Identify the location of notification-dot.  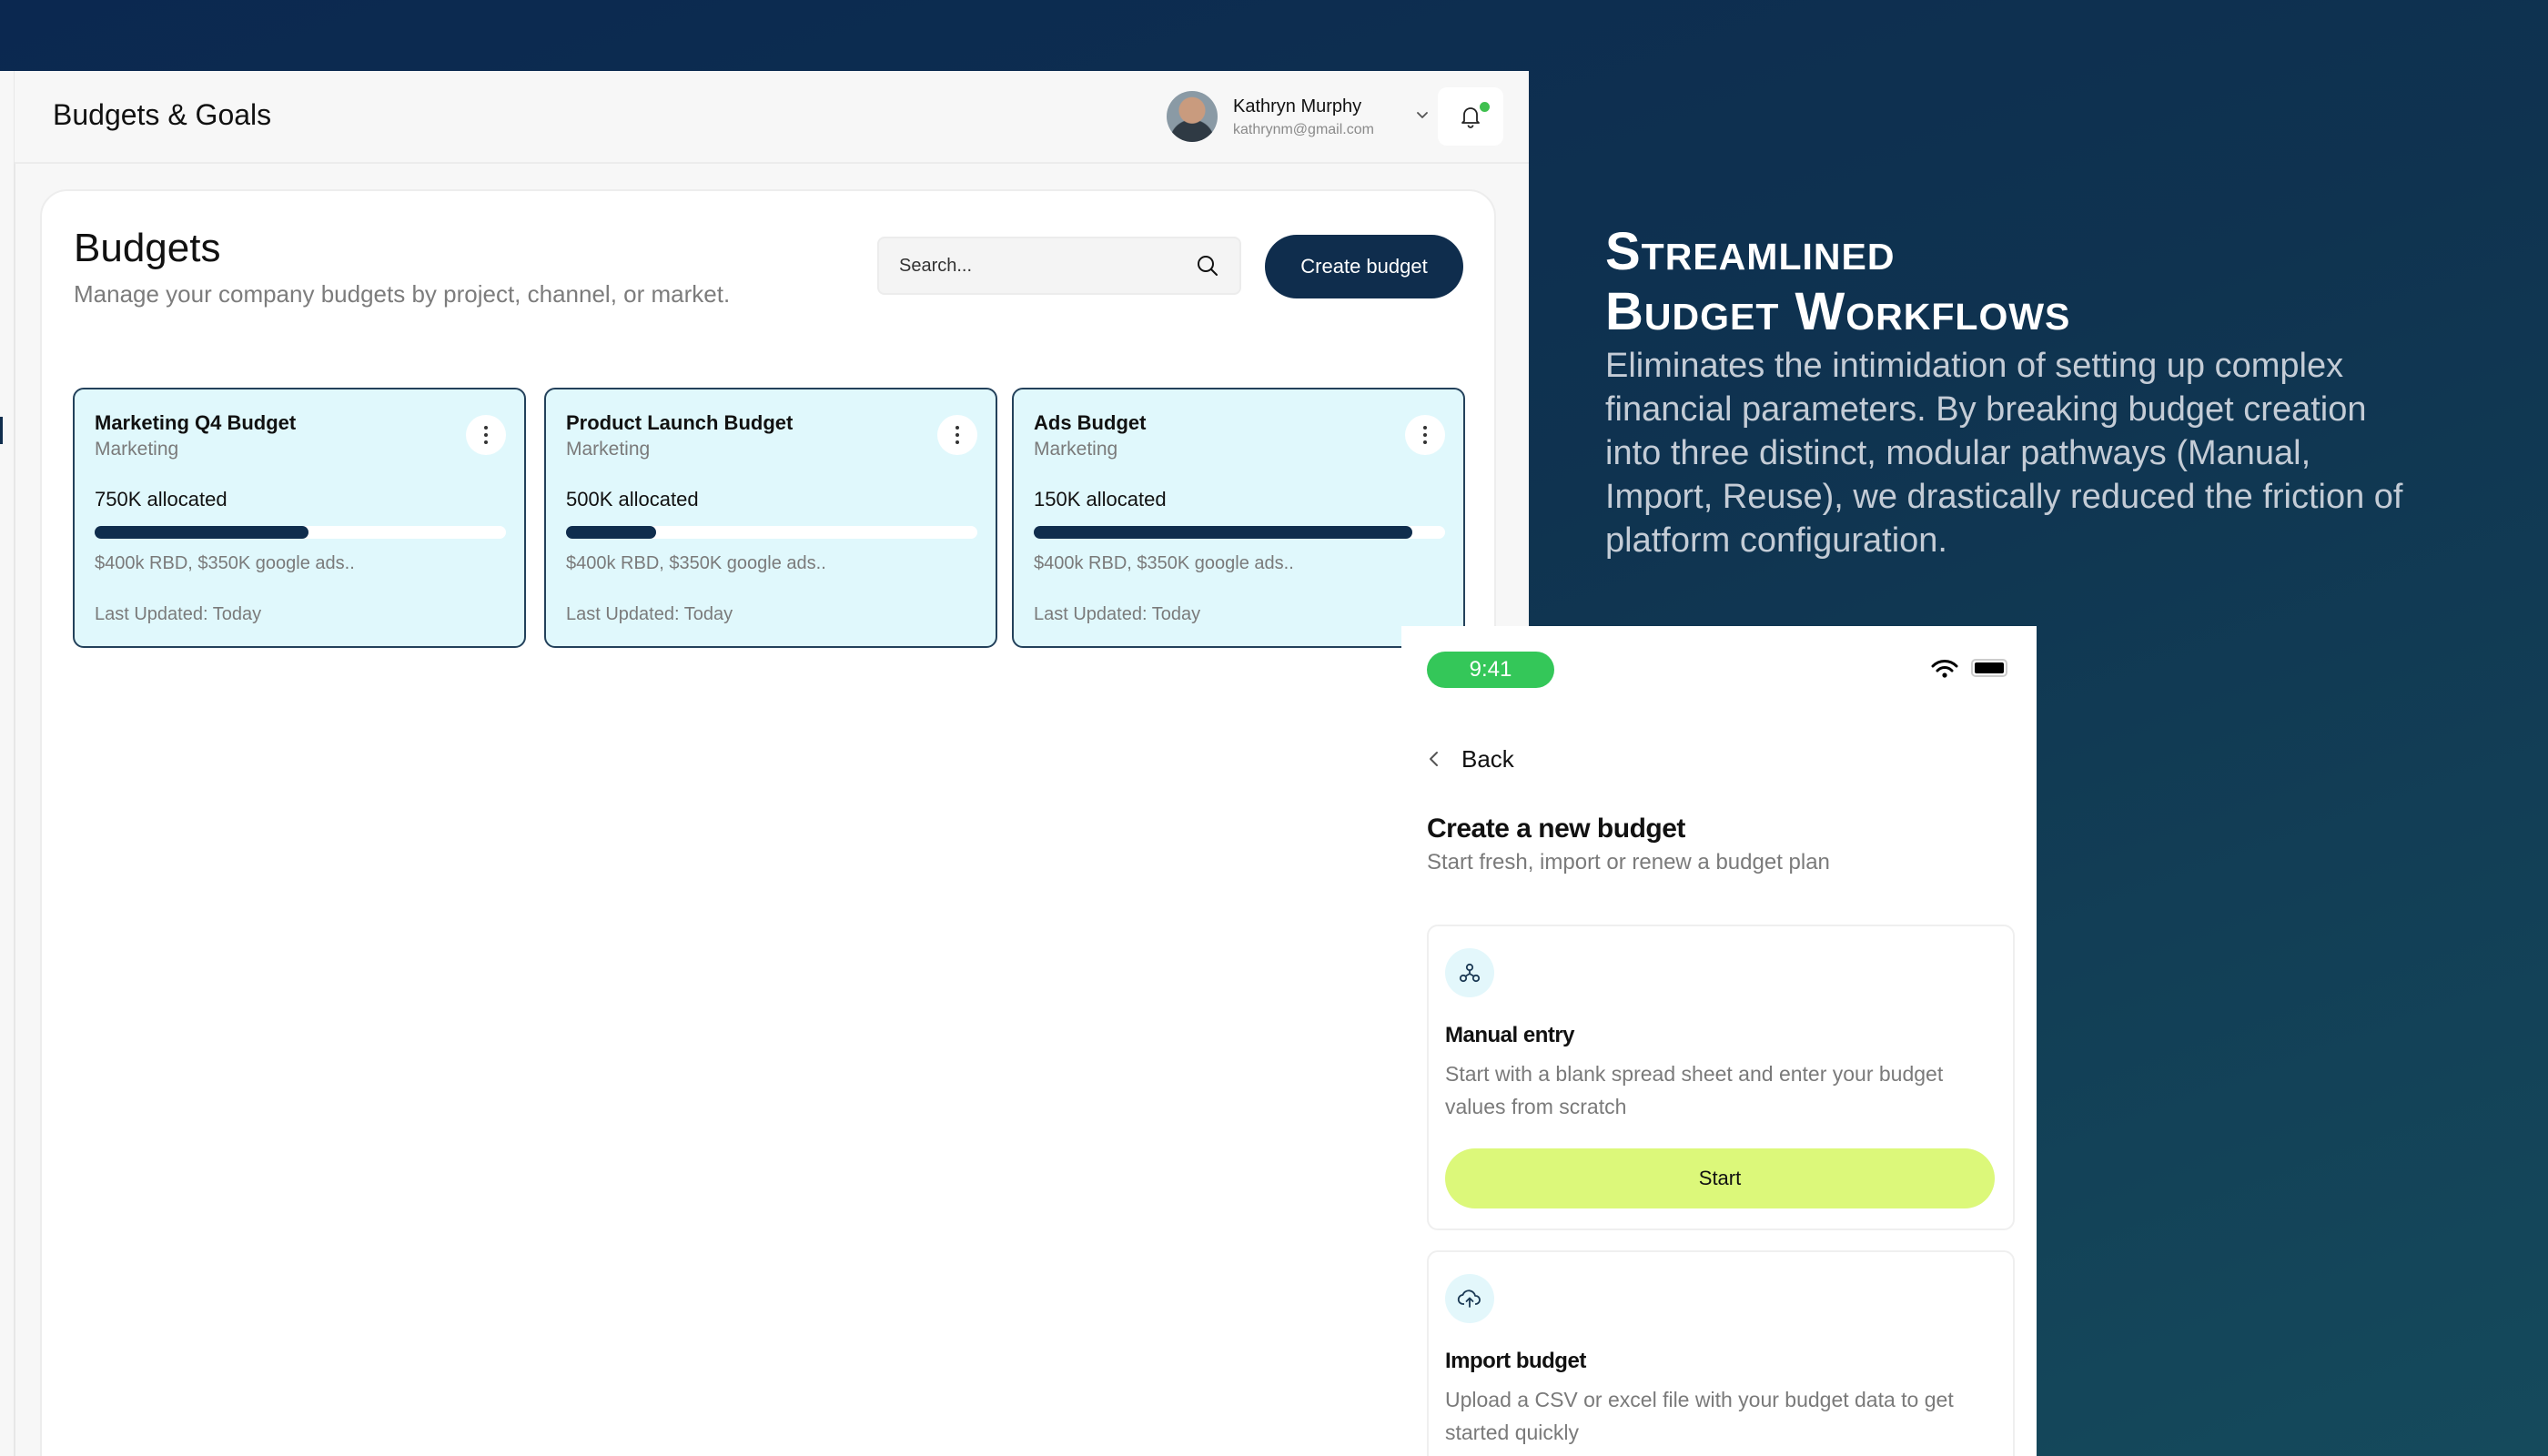
(1485, 107).